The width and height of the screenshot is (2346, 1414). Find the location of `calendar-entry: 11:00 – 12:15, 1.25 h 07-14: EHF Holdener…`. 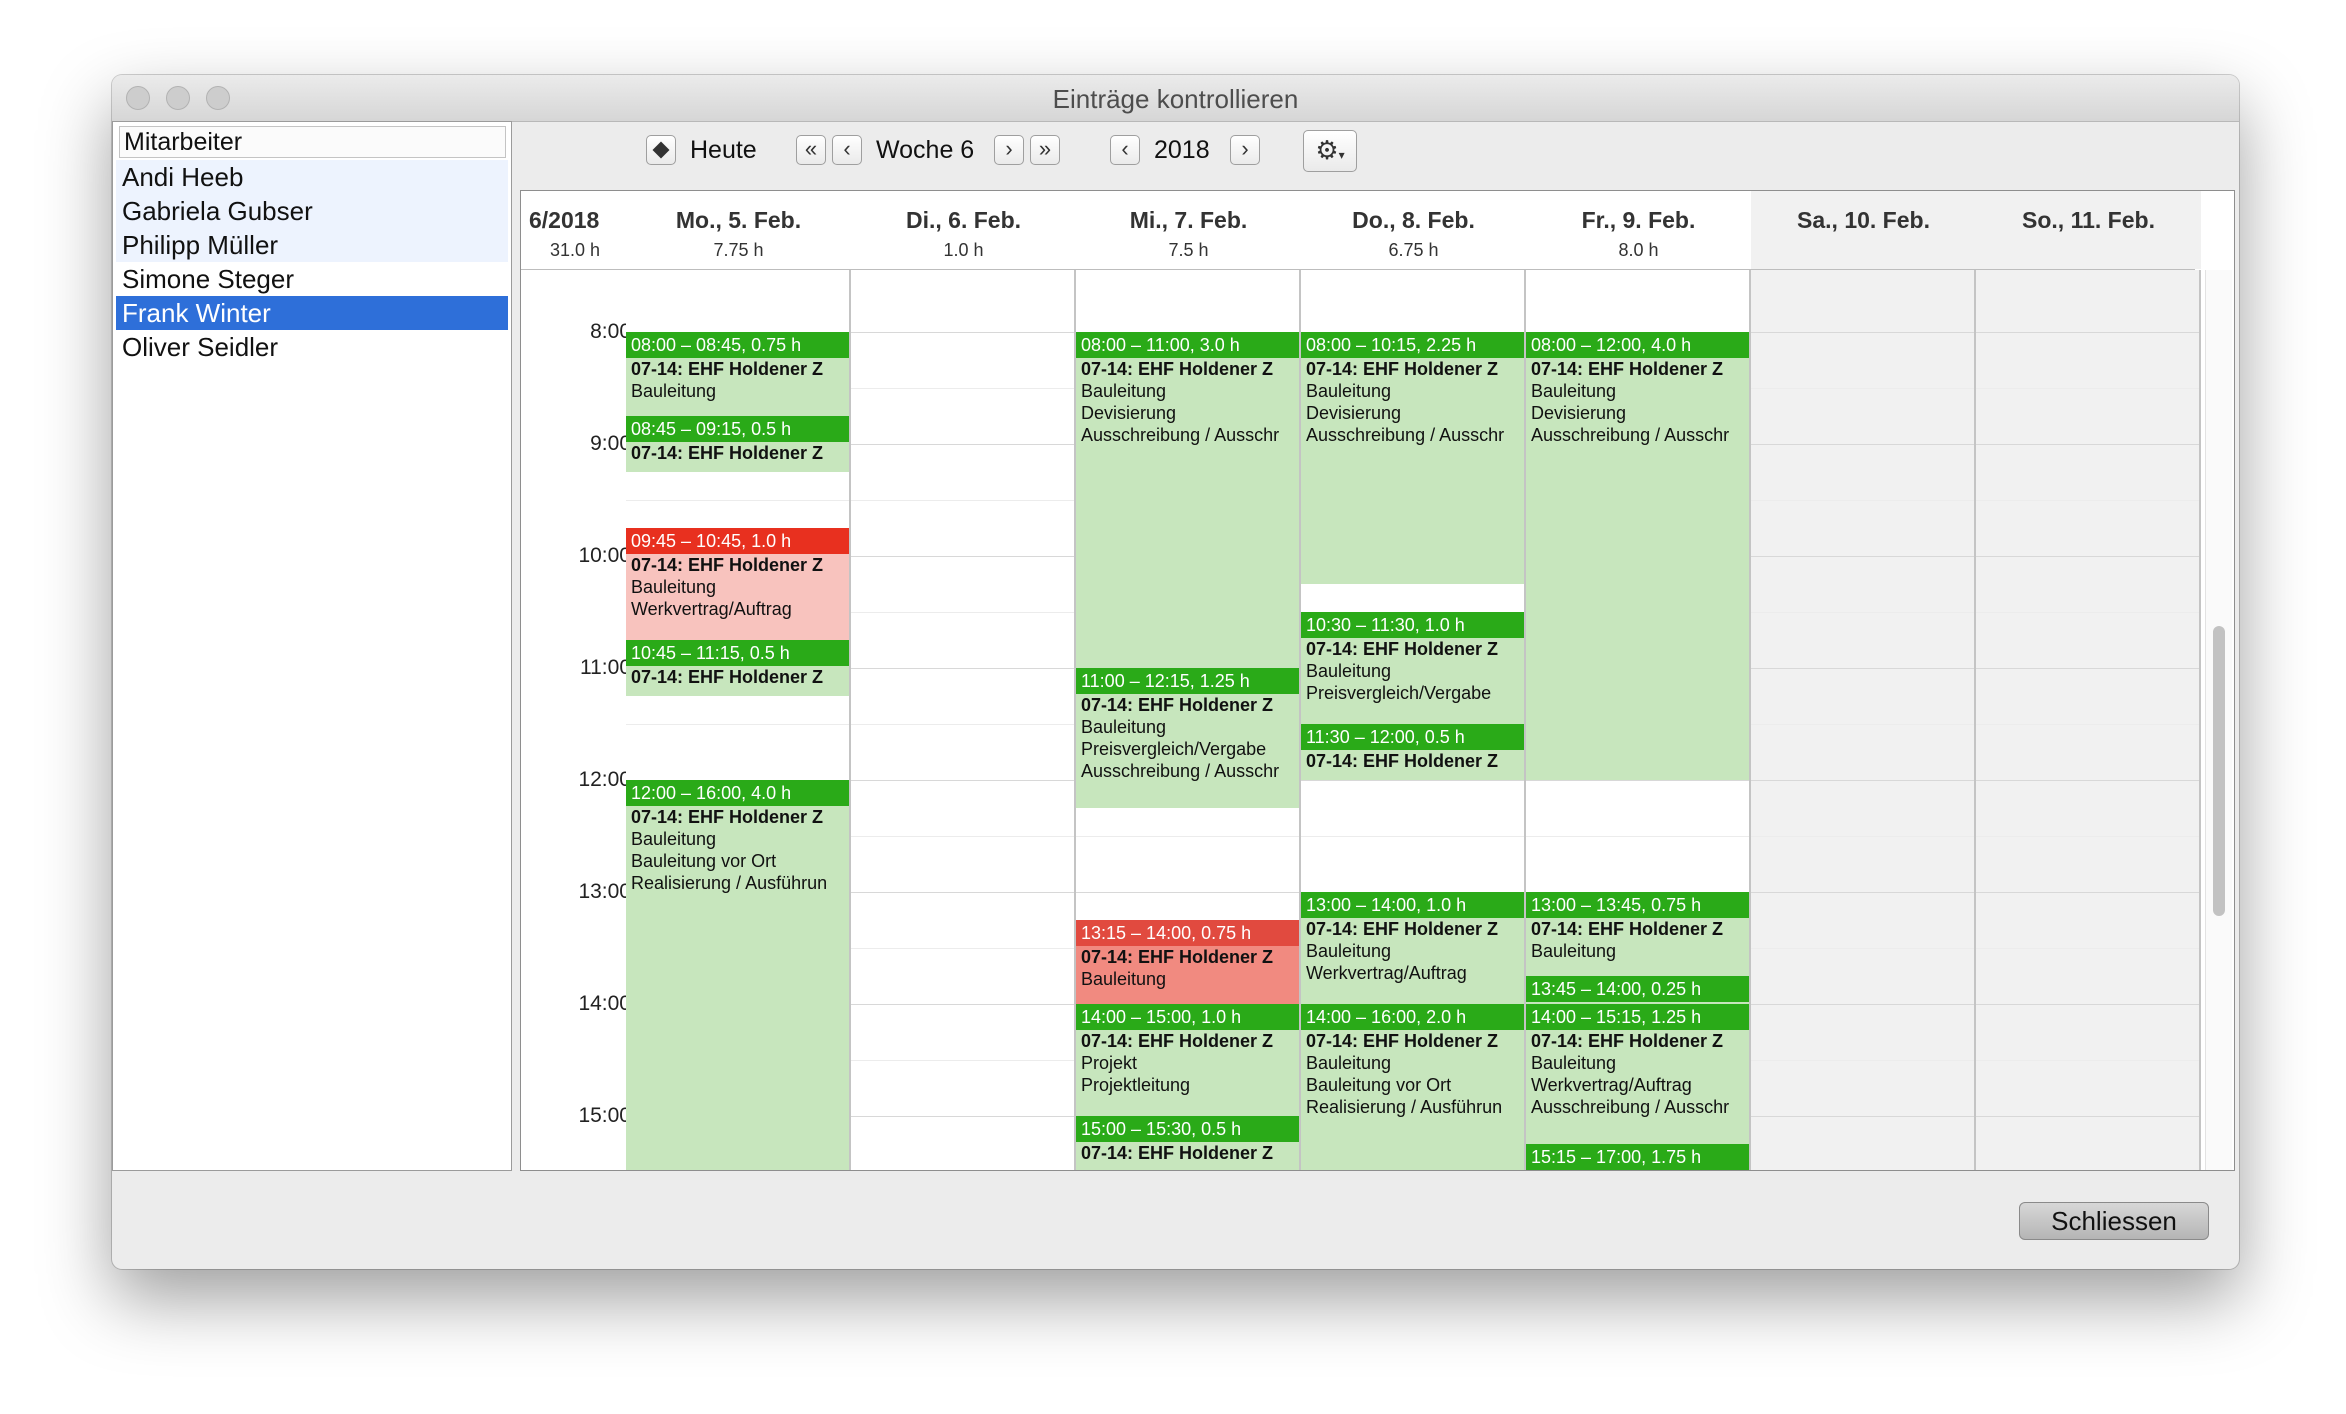

calendar-entry: 11:00 – 12:15, 1.25 h 07-14: EHF Holdener… is located at coordinates (1187, 738).